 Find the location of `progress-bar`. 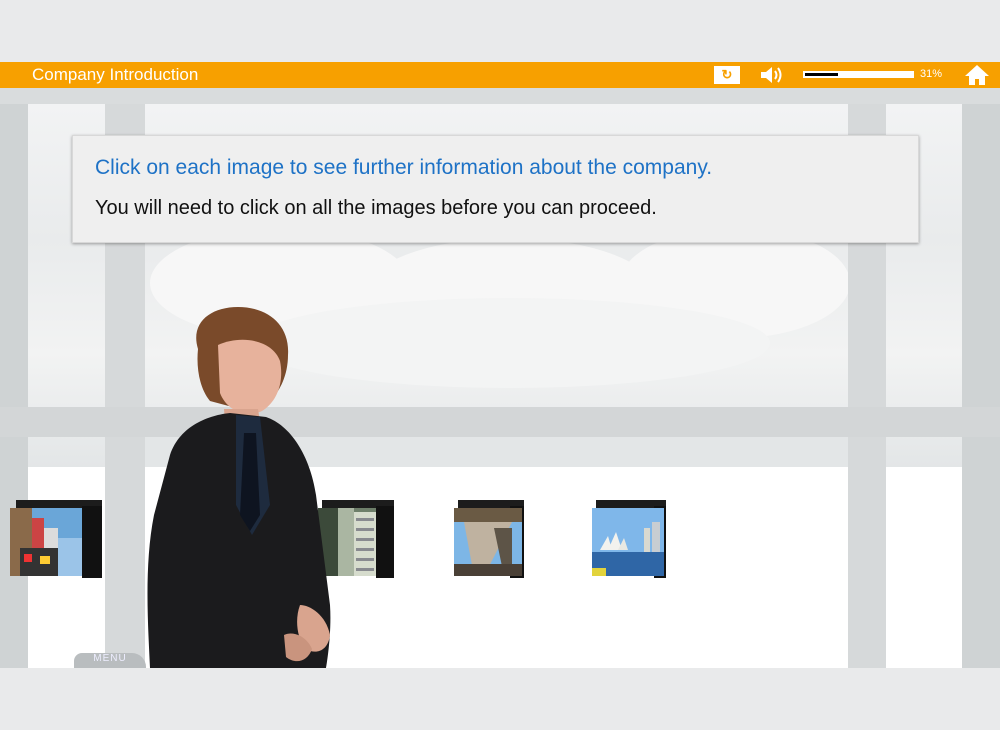

progress-bar is located at coordinates (858, 74).